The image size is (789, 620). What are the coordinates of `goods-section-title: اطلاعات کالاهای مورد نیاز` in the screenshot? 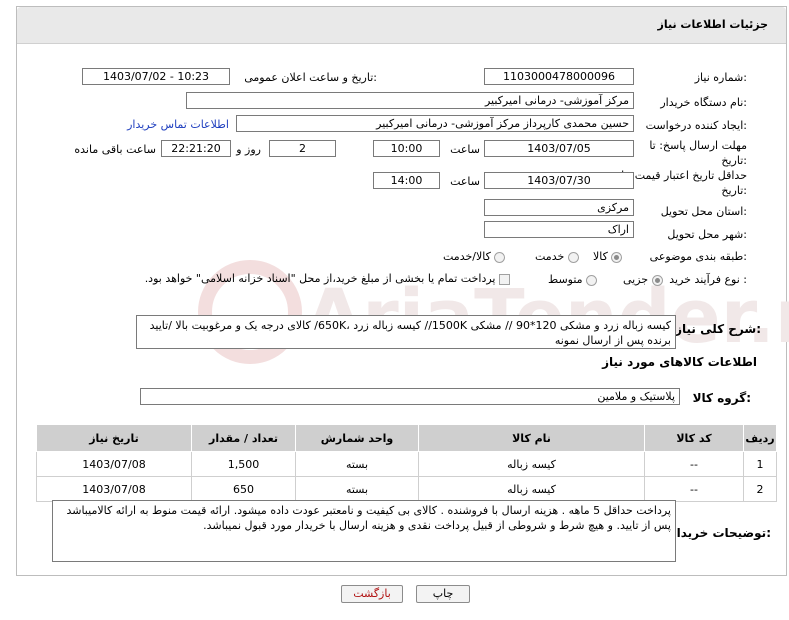 It's located at (679, 362).